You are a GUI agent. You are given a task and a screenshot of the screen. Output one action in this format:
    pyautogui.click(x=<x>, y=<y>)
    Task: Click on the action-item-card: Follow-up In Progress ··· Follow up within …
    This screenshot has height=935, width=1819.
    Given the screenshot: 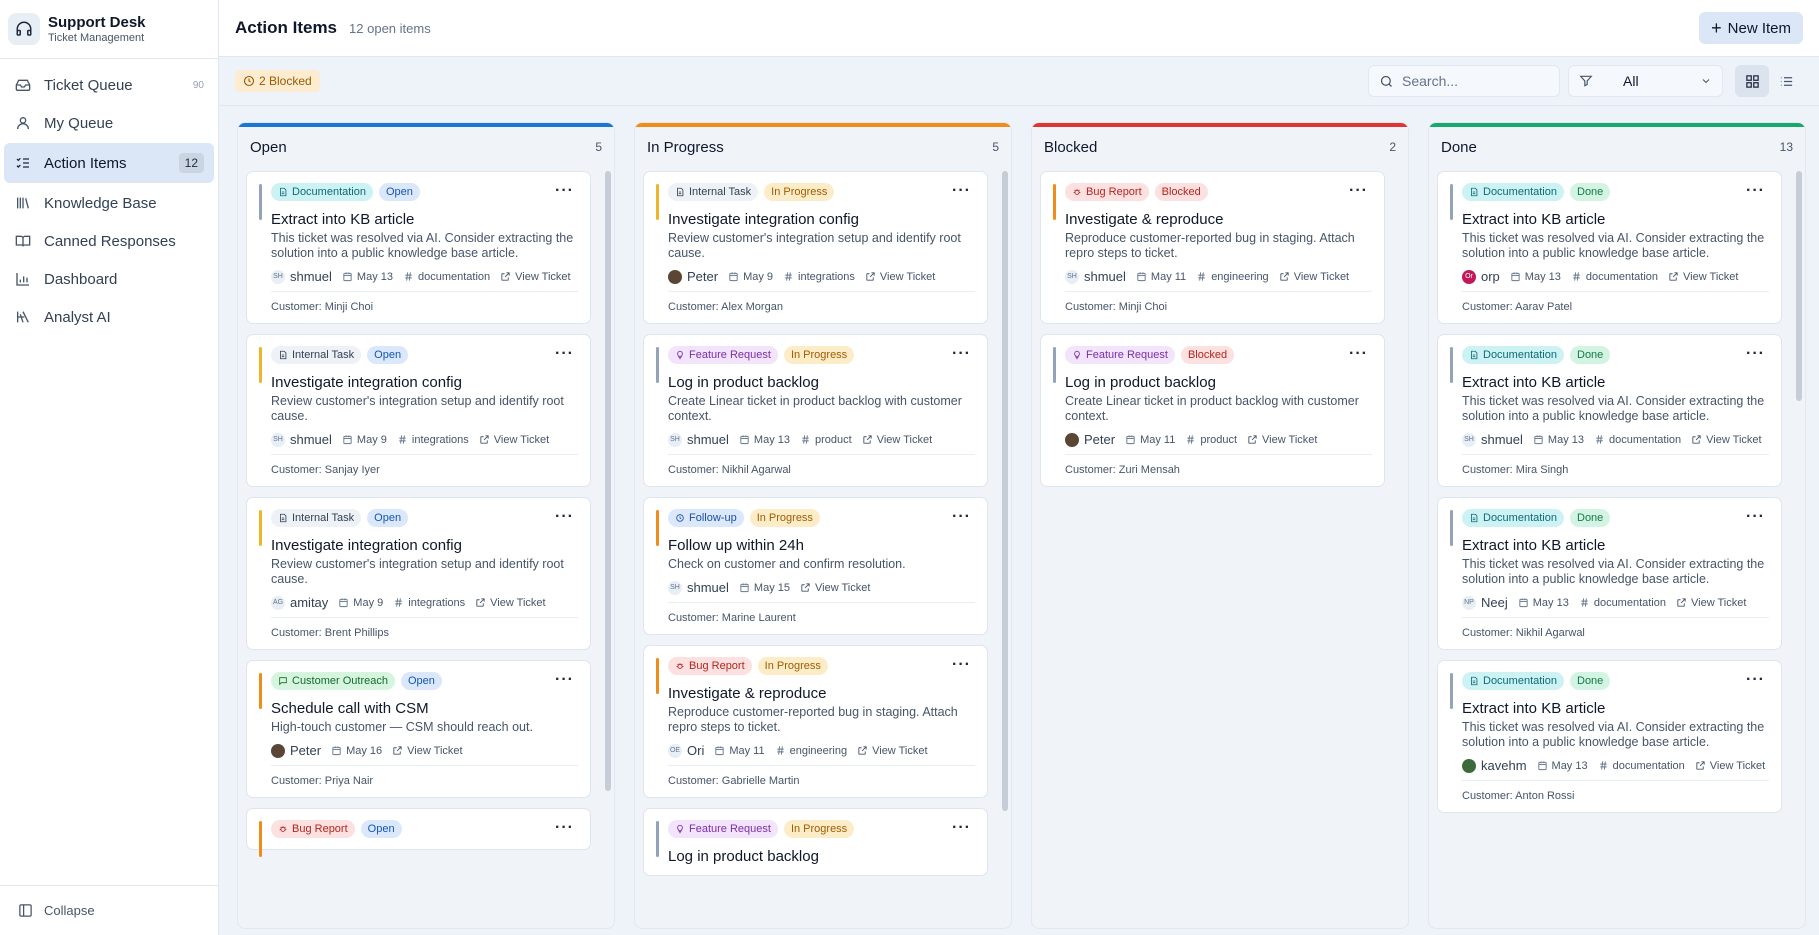 What is the action you would take?
    pyautogui.click(x=815, y=566)
    